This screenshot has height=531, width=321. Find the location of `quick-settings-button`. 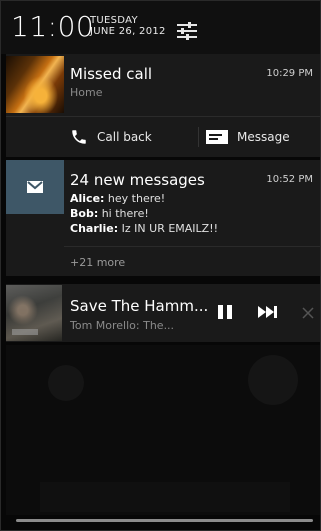

quick-settings-button is located at coordinates (187, 31).